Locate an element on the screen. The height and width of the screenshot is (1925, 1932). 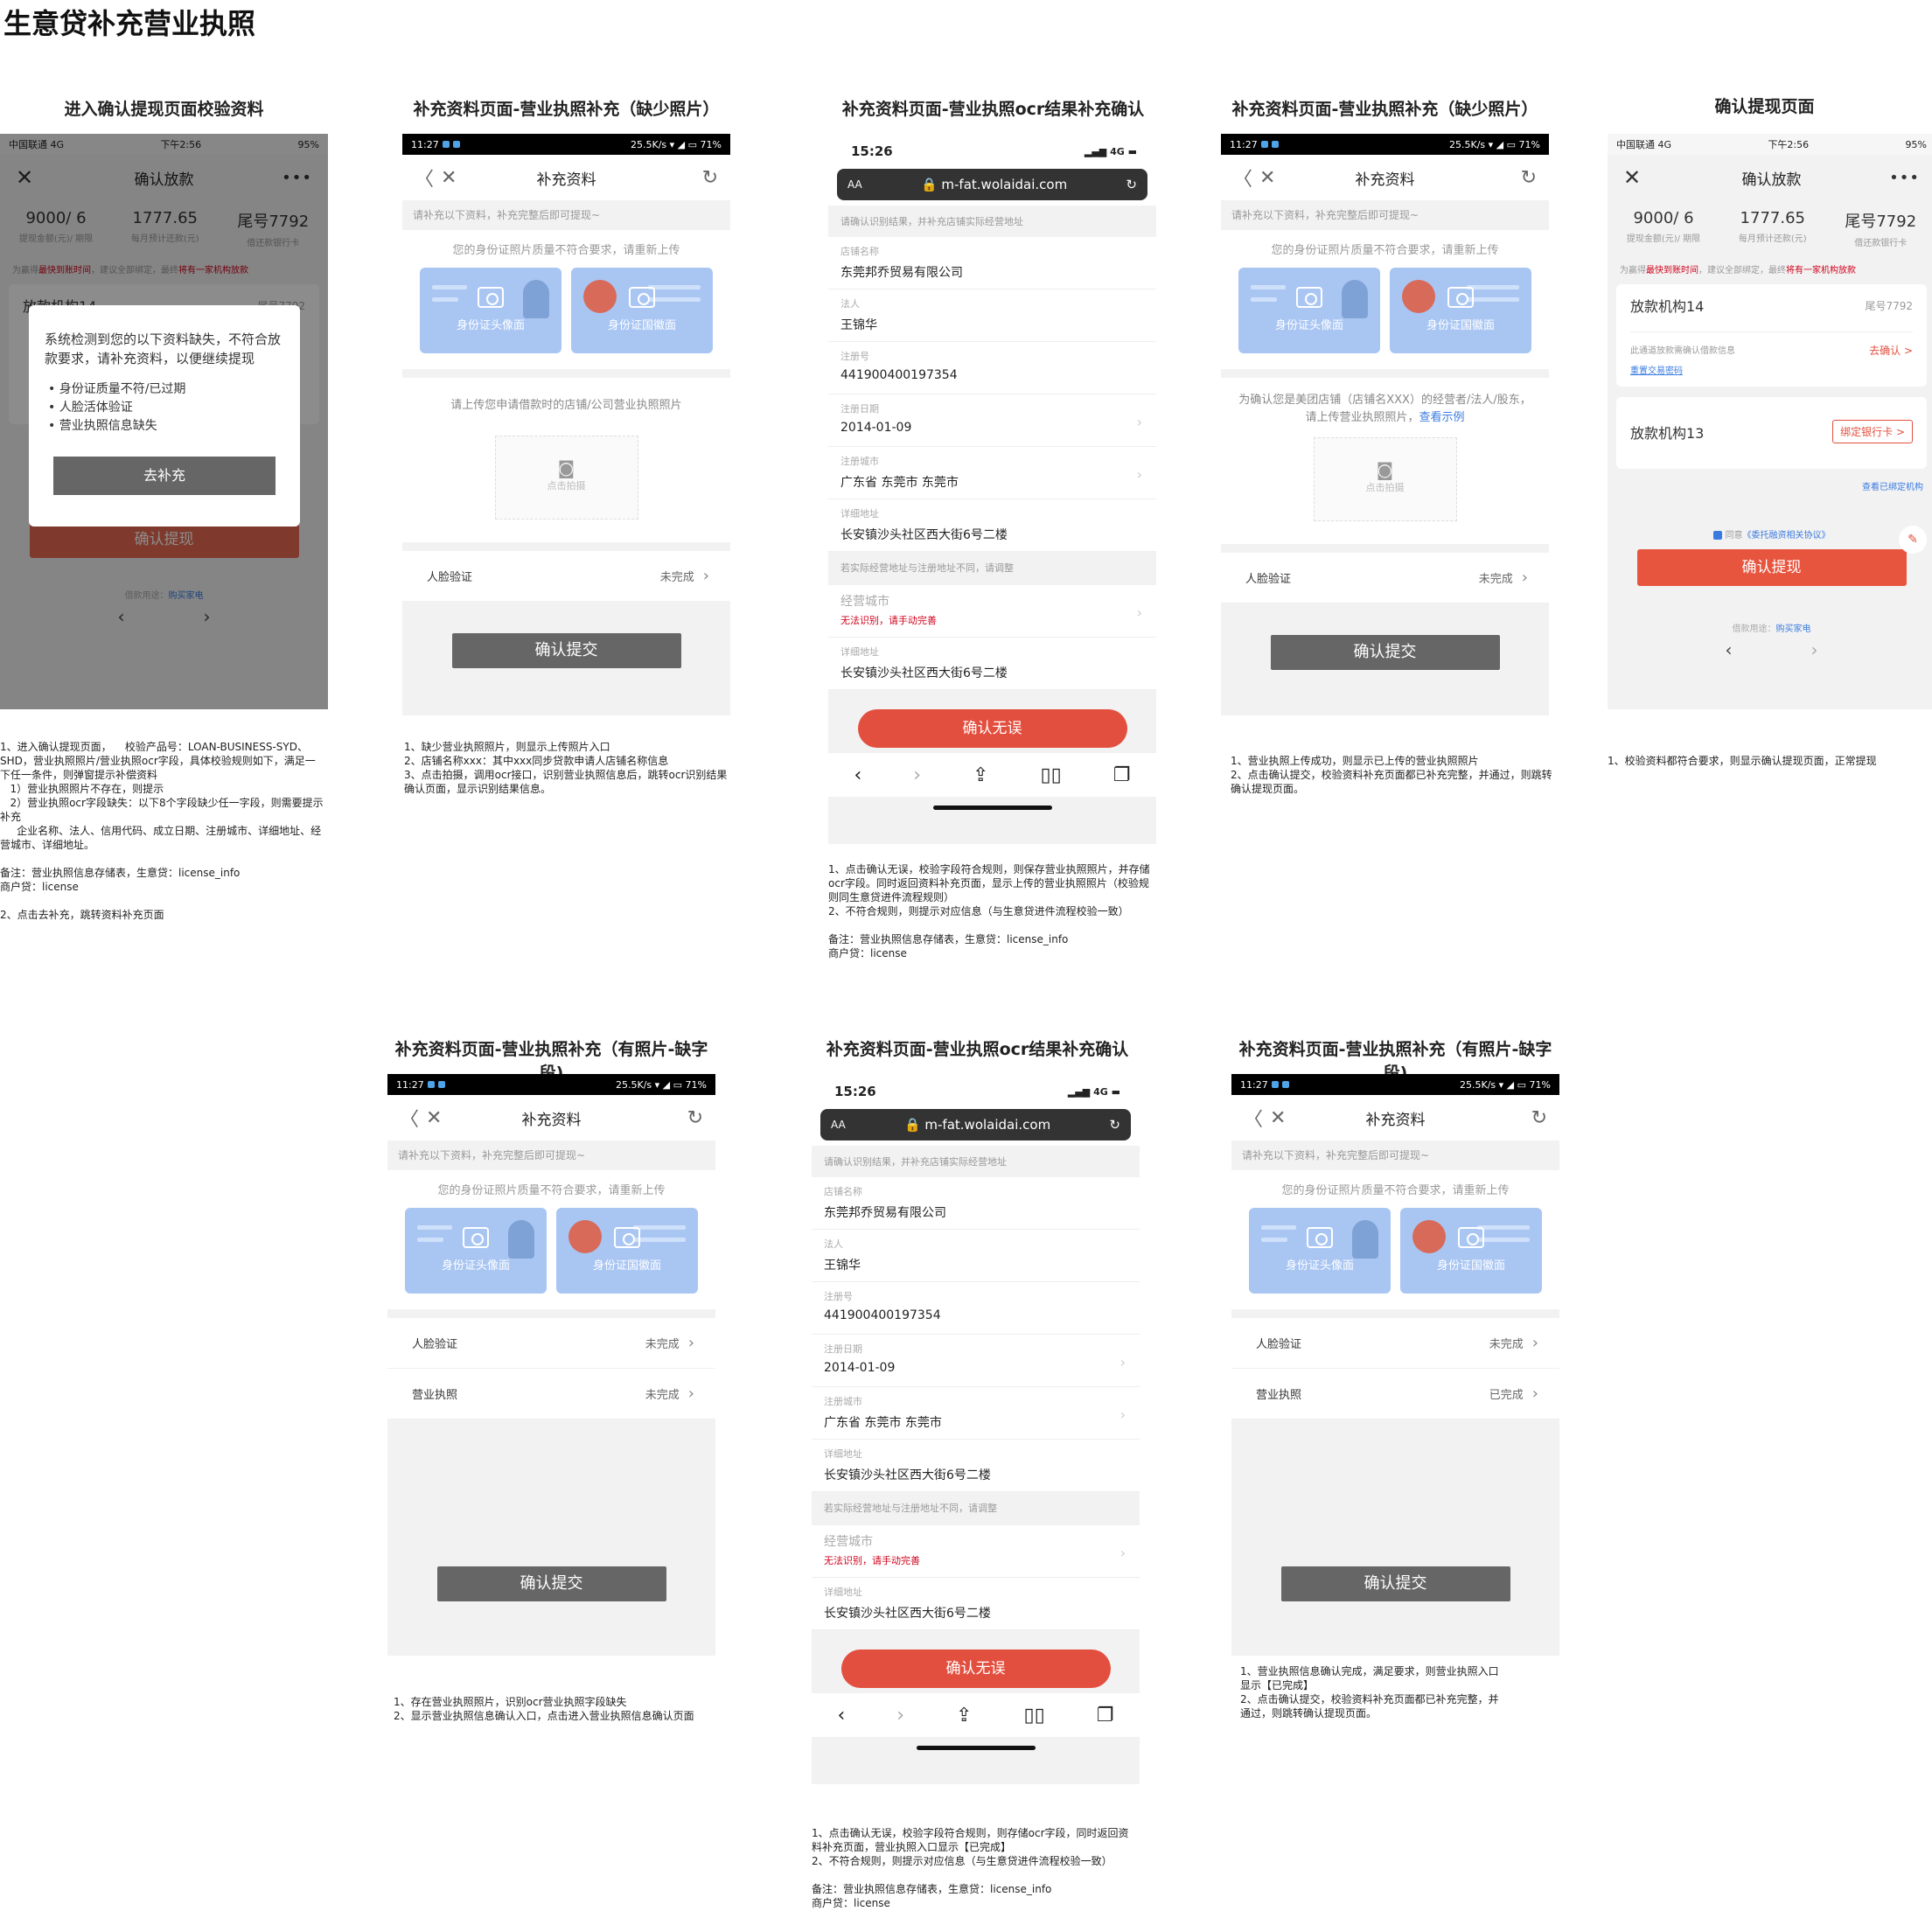
confirm-withdraw-button: 确认提现 is located at coordinates (1771, 567).